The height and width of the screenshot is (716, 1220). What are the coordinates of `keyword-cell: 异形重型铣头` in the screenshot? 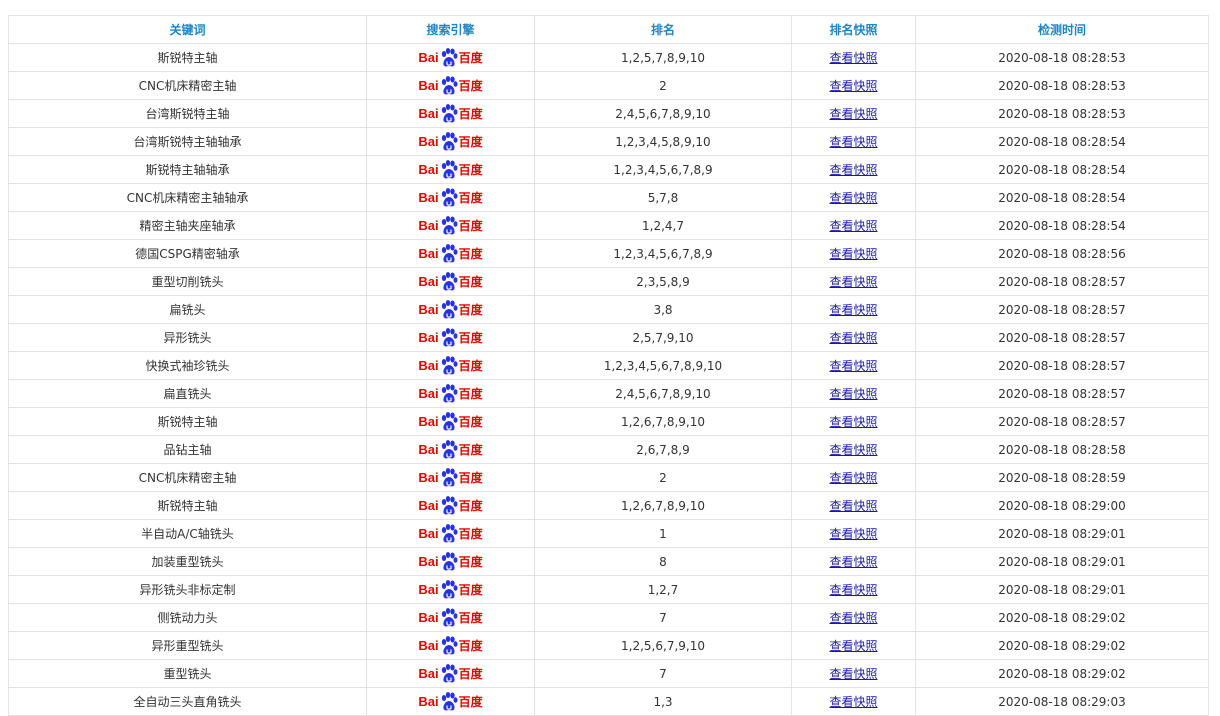 It's located at (187, 645).